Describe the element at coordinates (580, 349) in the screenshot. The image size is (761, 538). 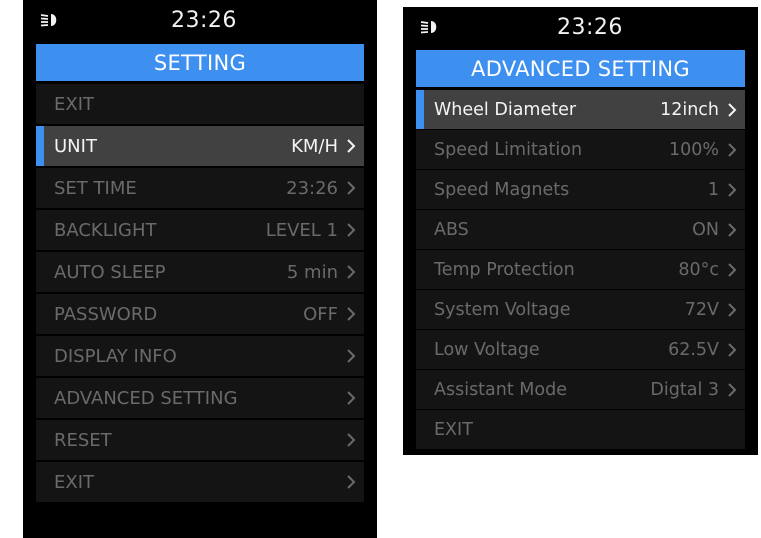
I see `menu-item-low-voltage: Low Voltage 62.5V` at that location.